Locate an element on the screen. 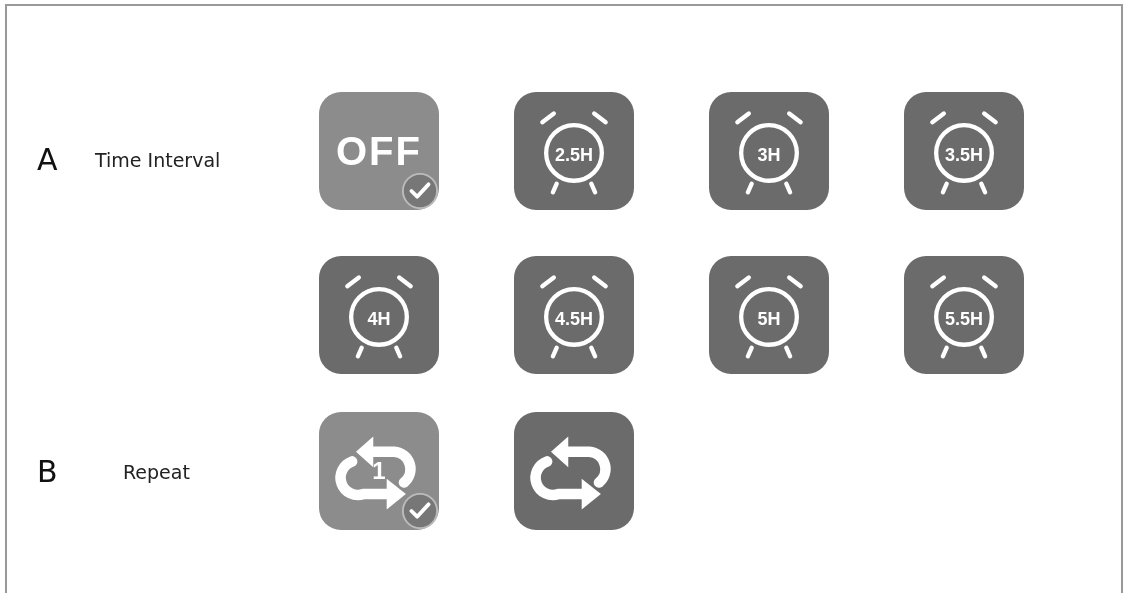 This screenshot has width=1128, height=593. interval-button: 5.5H is located at coordinates (964, 315).